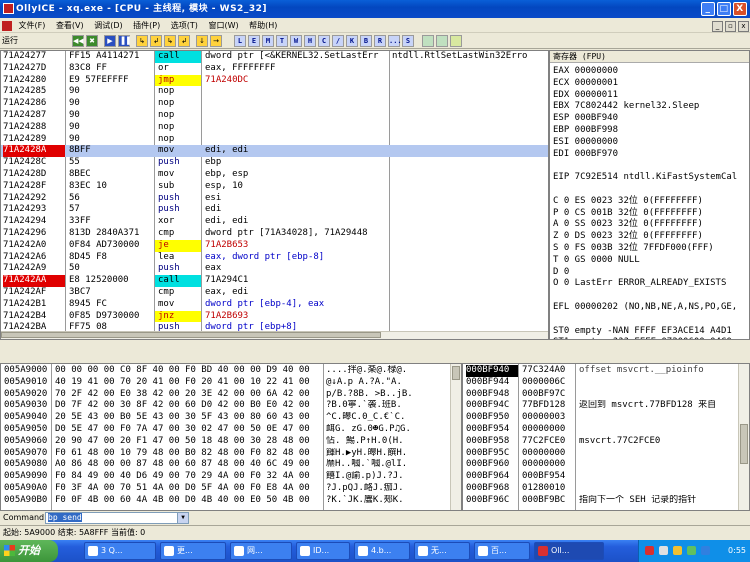 This screenshot has height=562, width=750. What do you see at coordinates (724, 9) in the screenshot?
I see `maximize-button: □` at bounding box center [724, 9].